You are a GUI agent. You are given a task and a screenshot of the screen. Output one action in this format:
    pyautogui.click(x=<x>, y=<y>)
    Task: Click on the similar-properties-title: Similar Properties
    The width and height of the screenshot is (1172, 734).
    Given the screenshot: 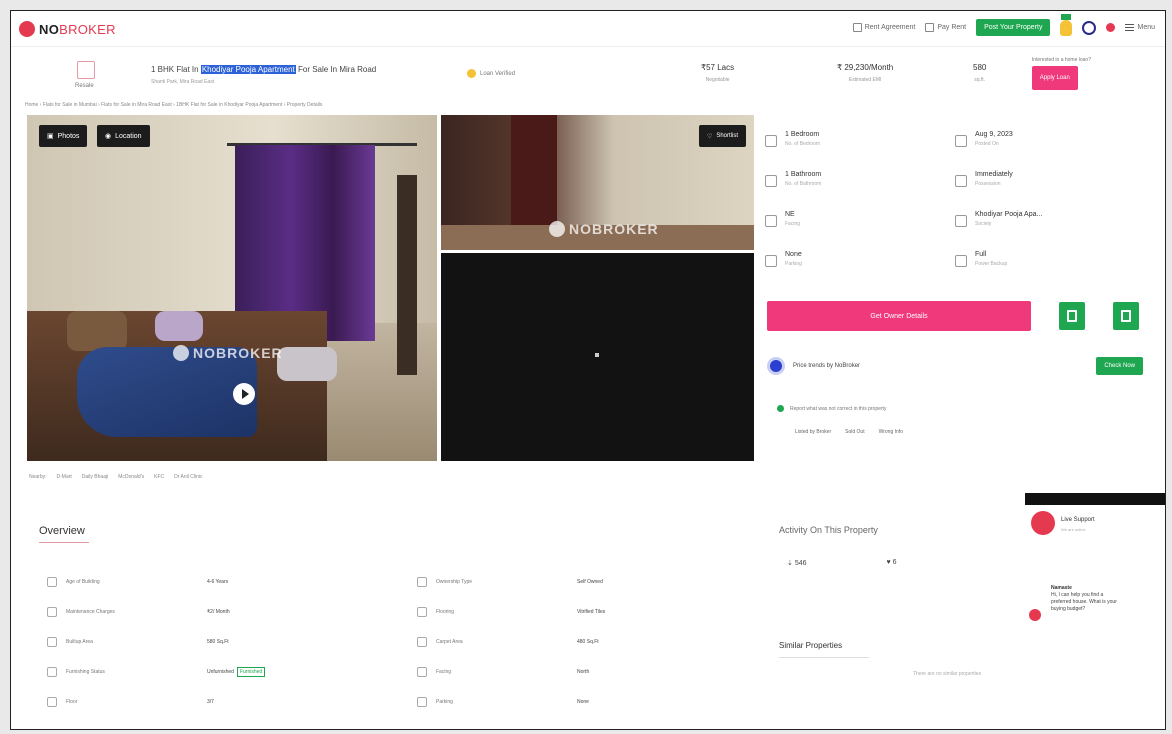 What is the action you would take?
    pyautogui.click(x=811, y=645)
    